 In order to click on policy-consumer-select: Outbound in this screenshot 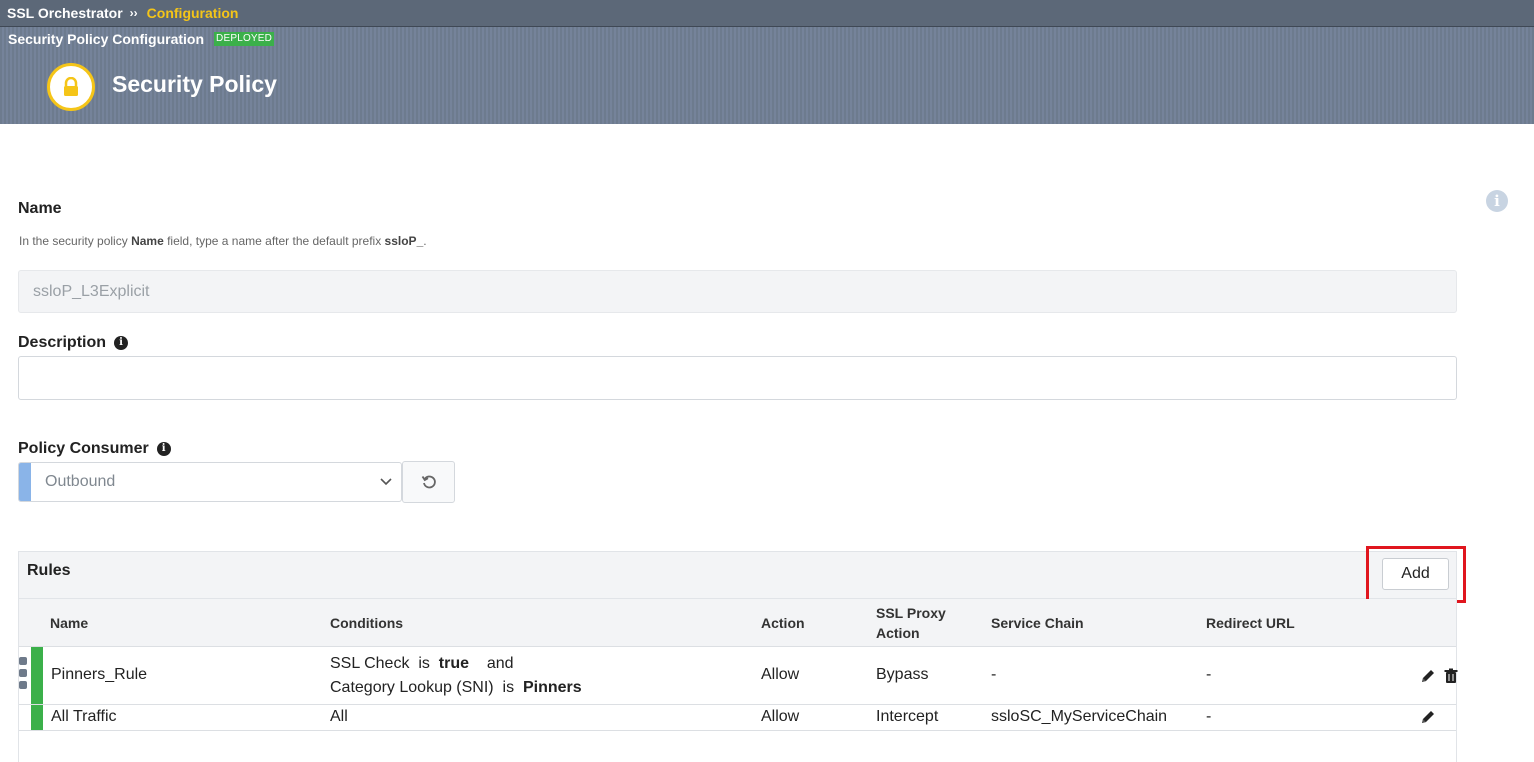, I will do `click(210, 482)`.